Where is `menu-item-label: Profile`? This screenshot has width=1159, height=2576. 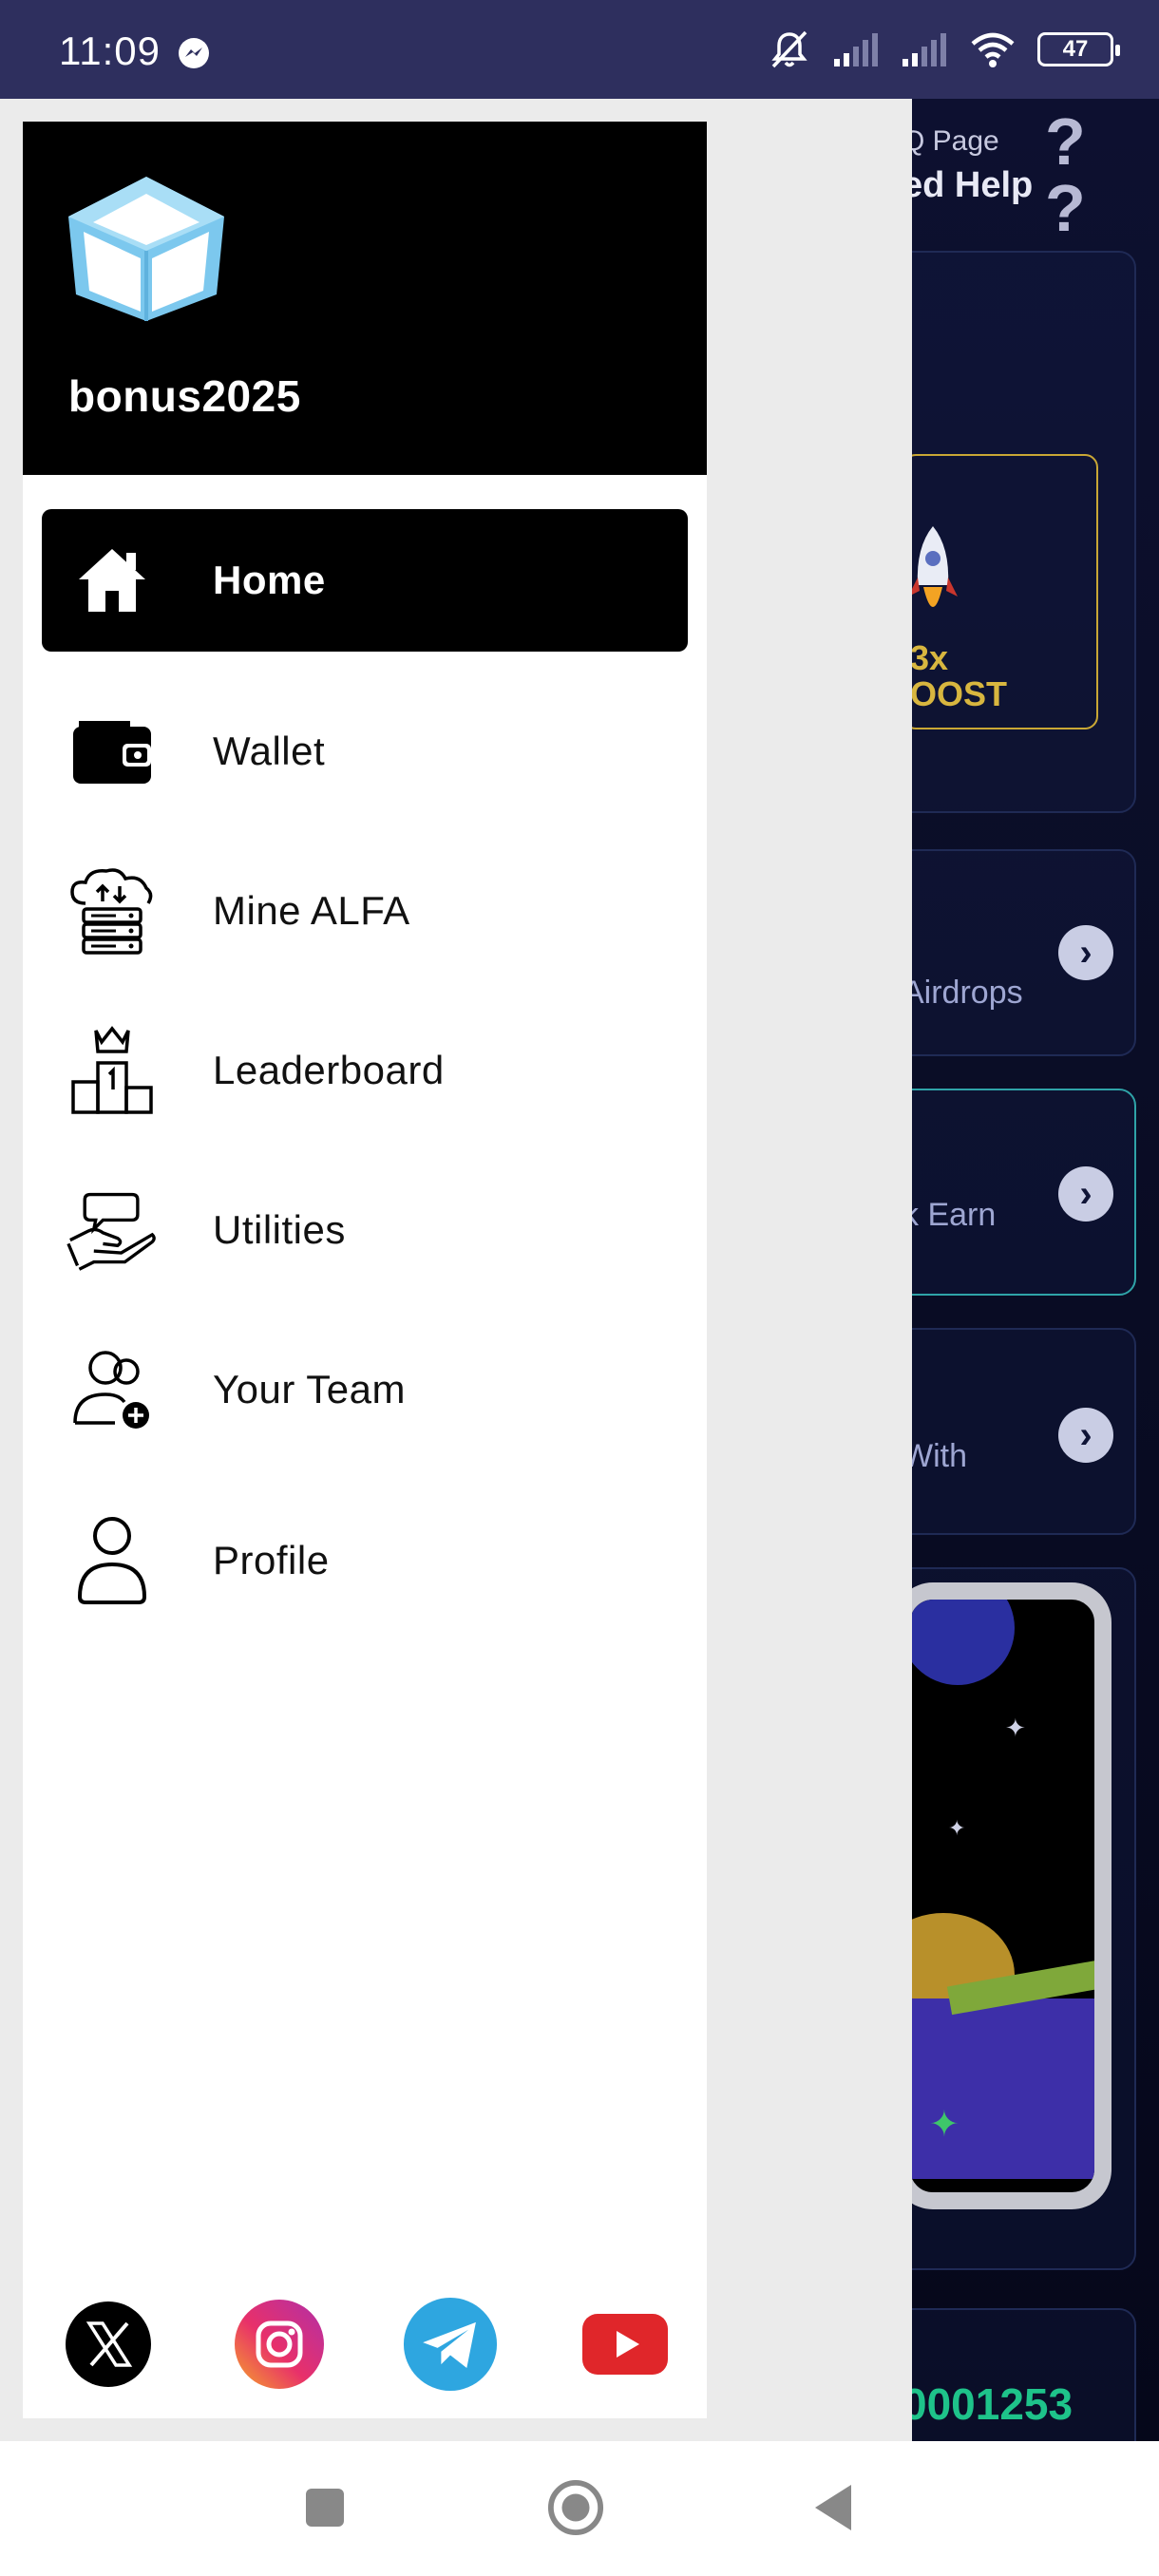
menu-item-label: Profile is located at coordinates (271, 1560).